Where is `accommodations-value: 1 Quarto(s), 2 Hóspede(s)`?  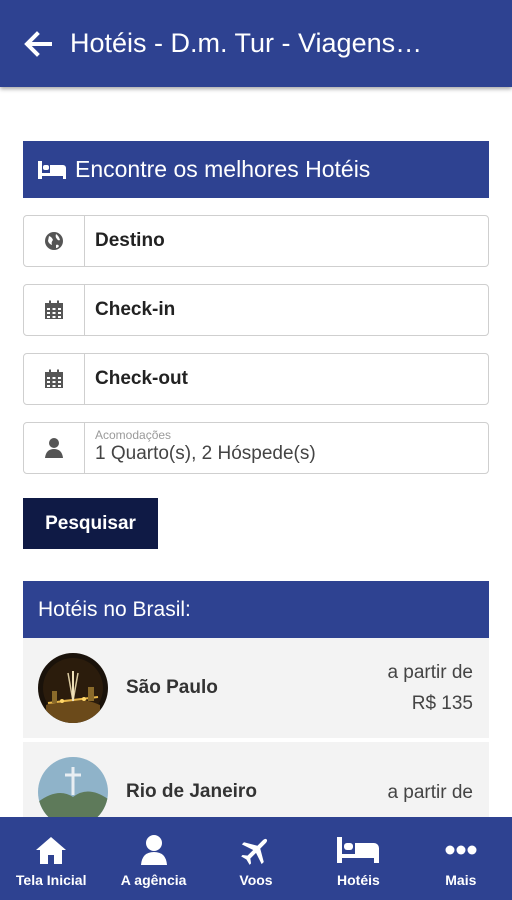
accommodations-value: 1 Quarto(s), 2 Hóspede(s) is located at coordinates (205, 453).